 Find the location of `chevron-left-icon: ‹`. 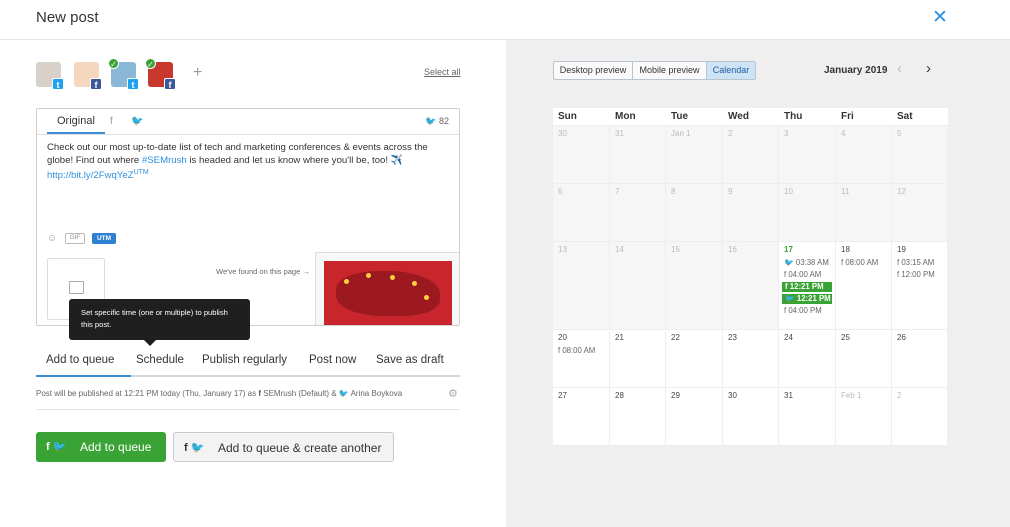

chevron-left-icon: ‹ is located at coordinates (899, 68).